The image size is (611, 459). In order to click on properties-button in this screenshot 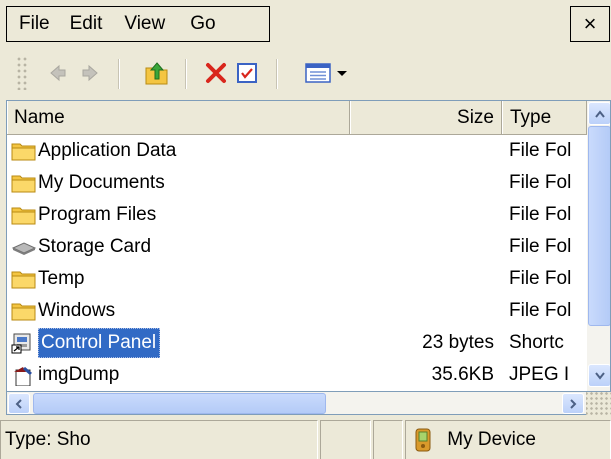, I will do `click(247, 73)`.